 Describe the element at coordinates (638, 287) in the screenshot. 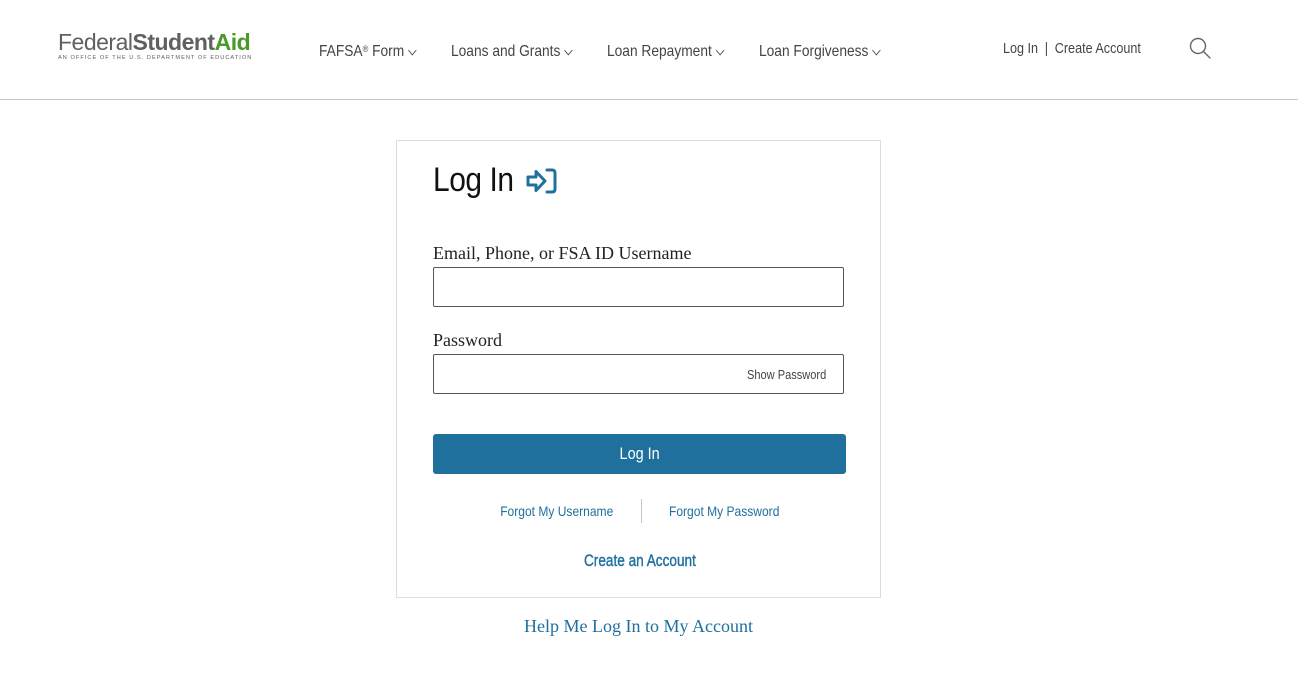

I see `username-input` at that location.